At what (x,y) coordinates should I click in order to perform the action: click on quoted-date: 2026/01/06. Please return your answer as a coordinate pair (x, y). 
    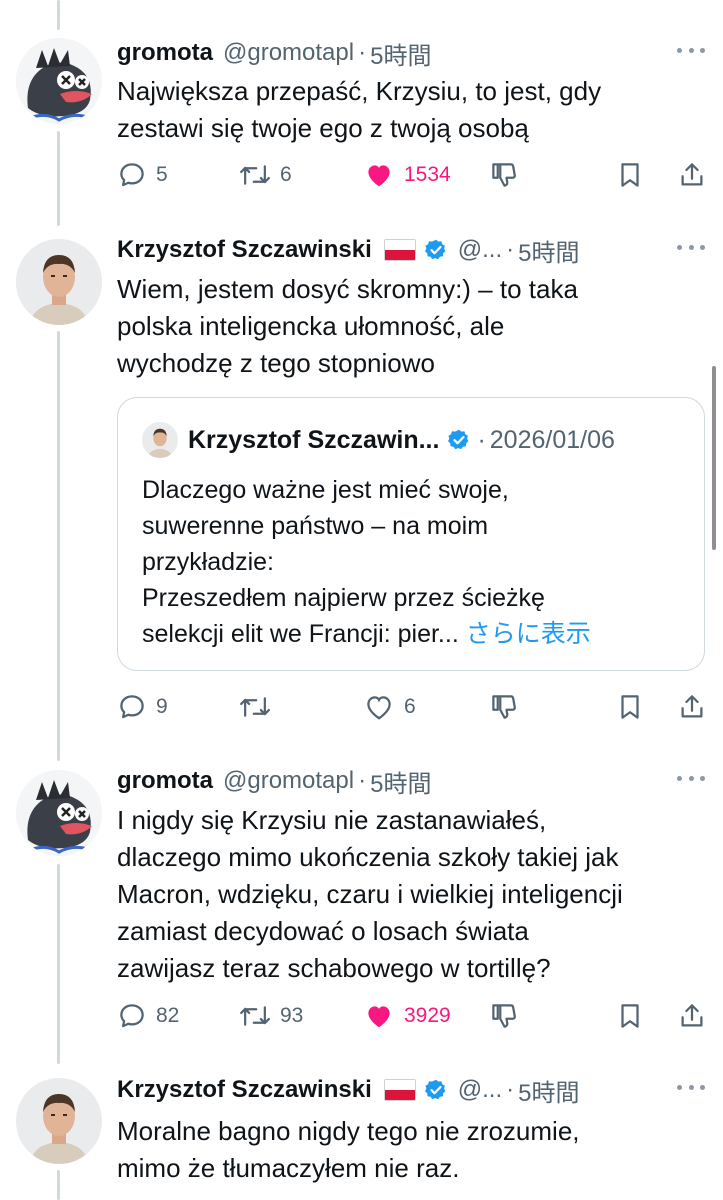
    Looking at the image, I should click on (552, 439).